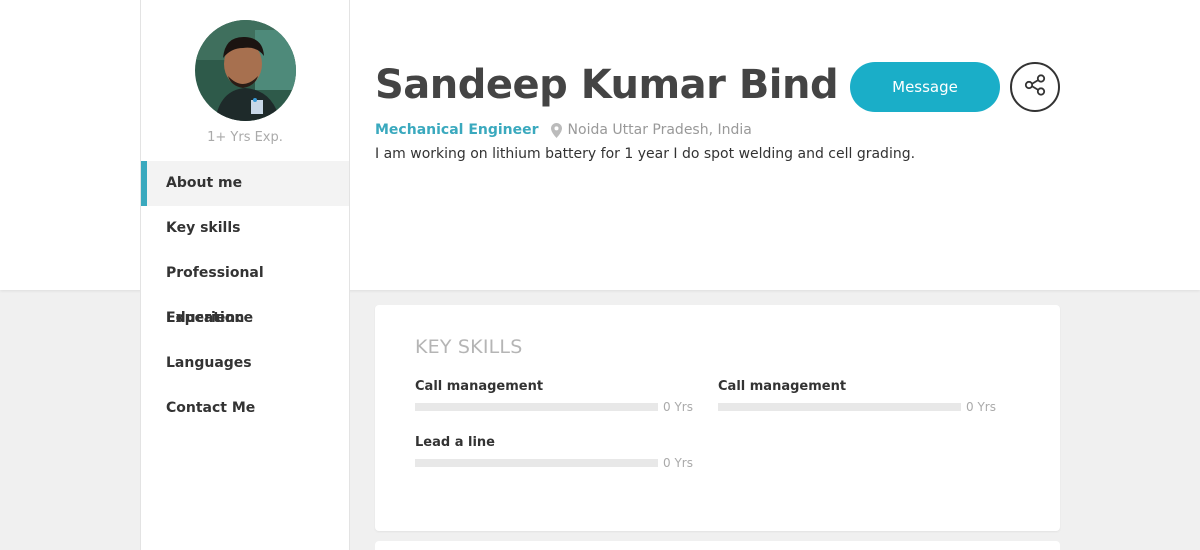 The width and height of the screenshot is (1200, 550). I want to click on sidebar-item-education: Education, so click(245, 318).